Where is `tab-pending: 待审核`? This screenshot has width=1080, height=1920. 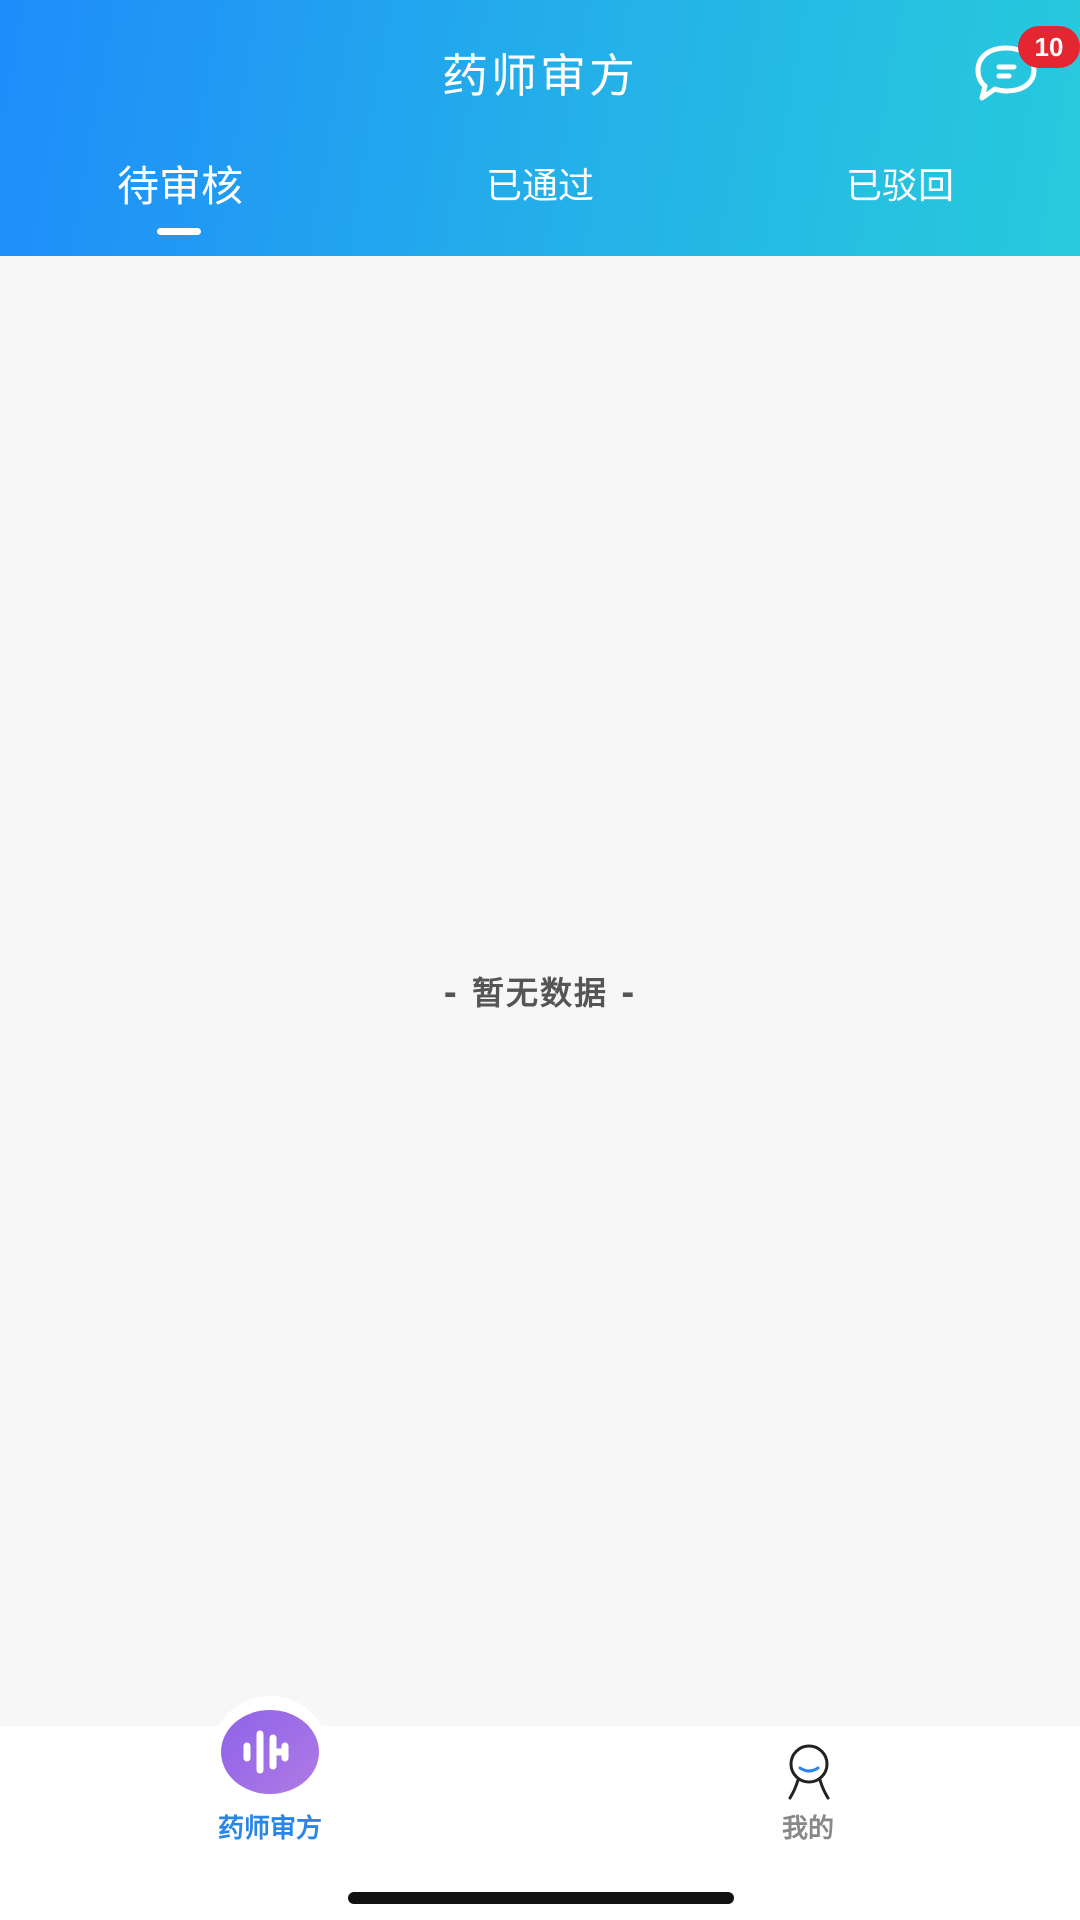
tab-pending: 待审核 is located at coordinates (180, 187).